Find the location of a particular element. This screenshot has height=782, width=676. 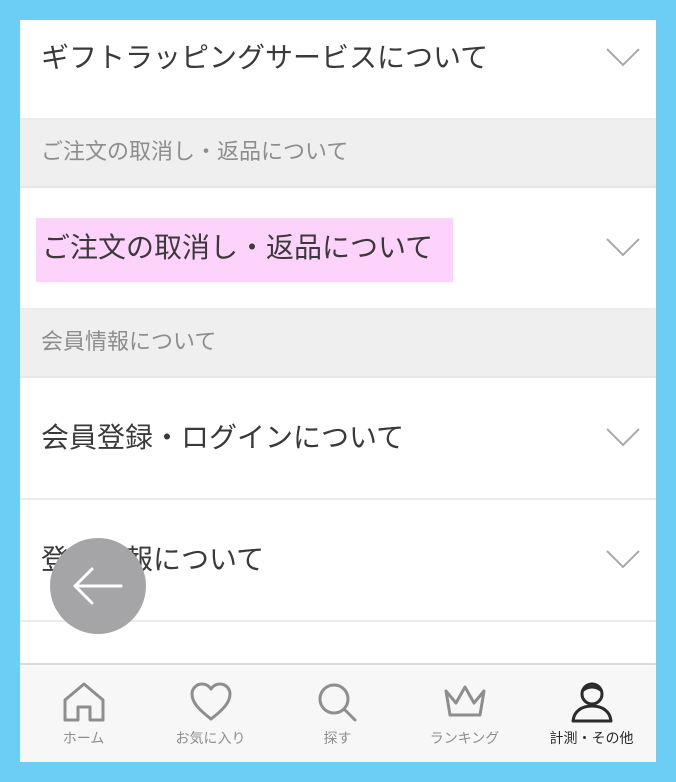

tab-other: 計測・その他 is located at coordinates (591, 713).